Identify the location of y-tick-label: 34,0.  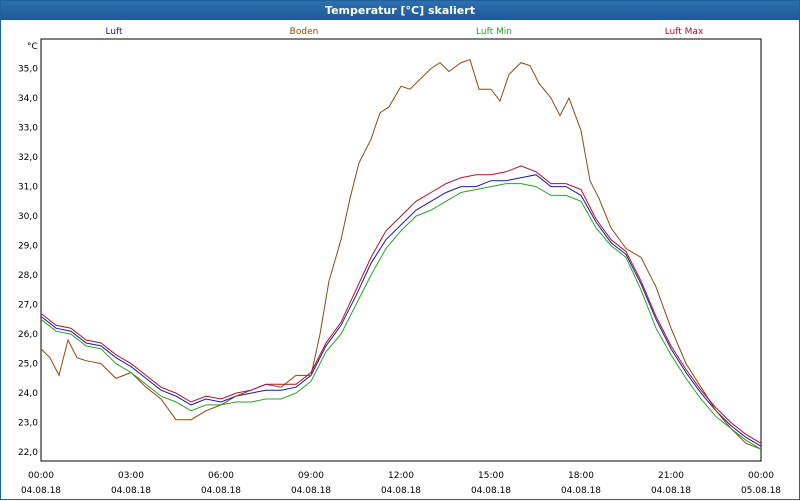
(28, 99).